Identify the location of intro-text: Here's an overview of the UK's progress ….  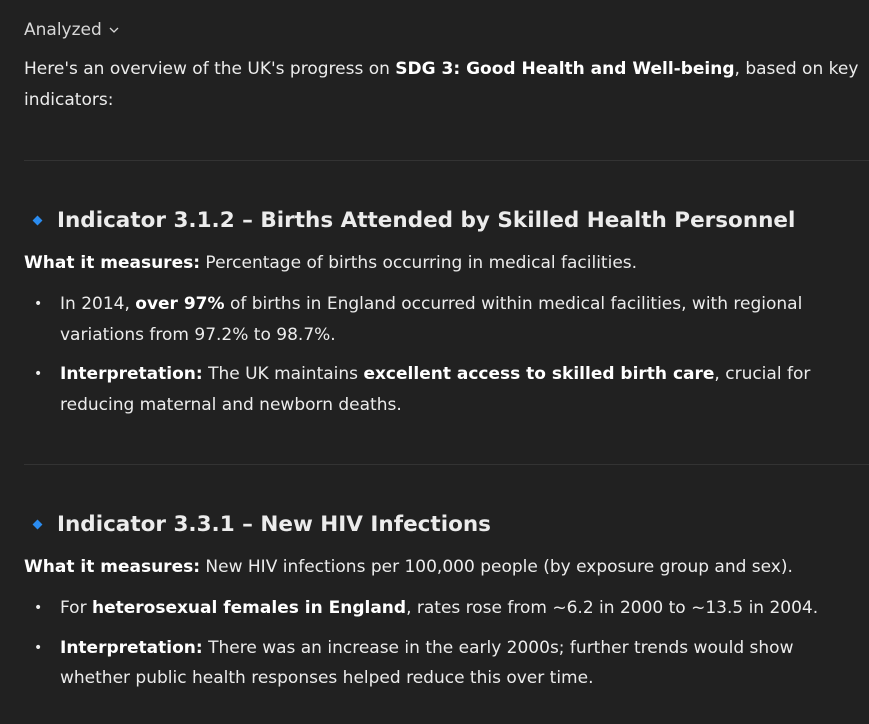
(210, 69).